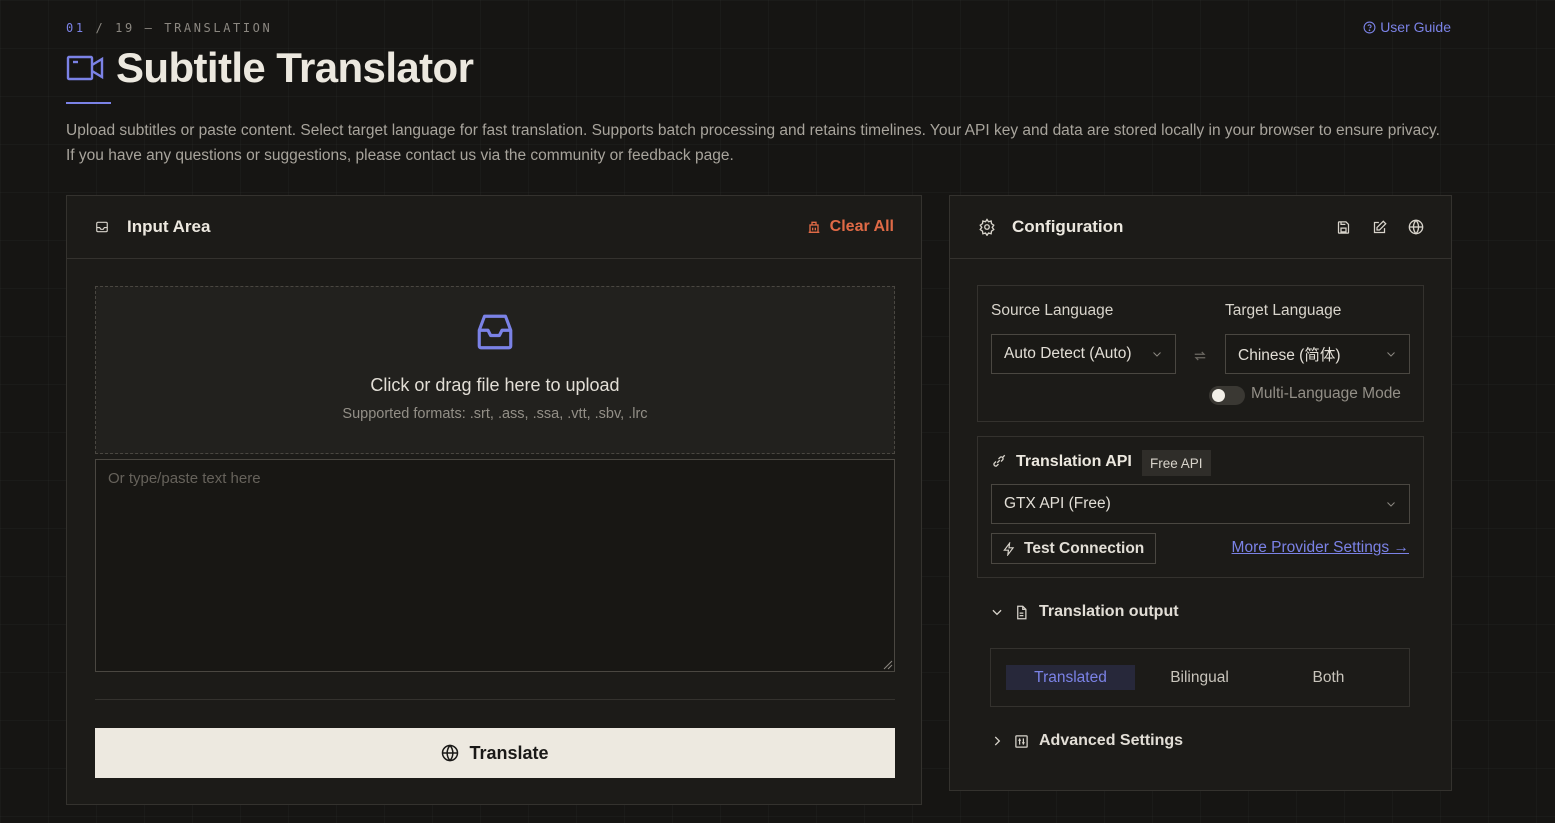  I want to click on chevron-right-icon, so click(997, 741).